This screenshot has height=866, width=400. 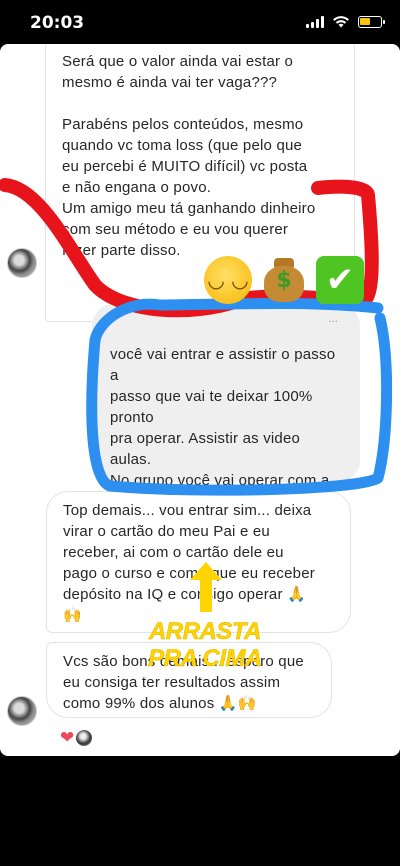 I want to click on wifi-icon, so click(x=341, y=22).